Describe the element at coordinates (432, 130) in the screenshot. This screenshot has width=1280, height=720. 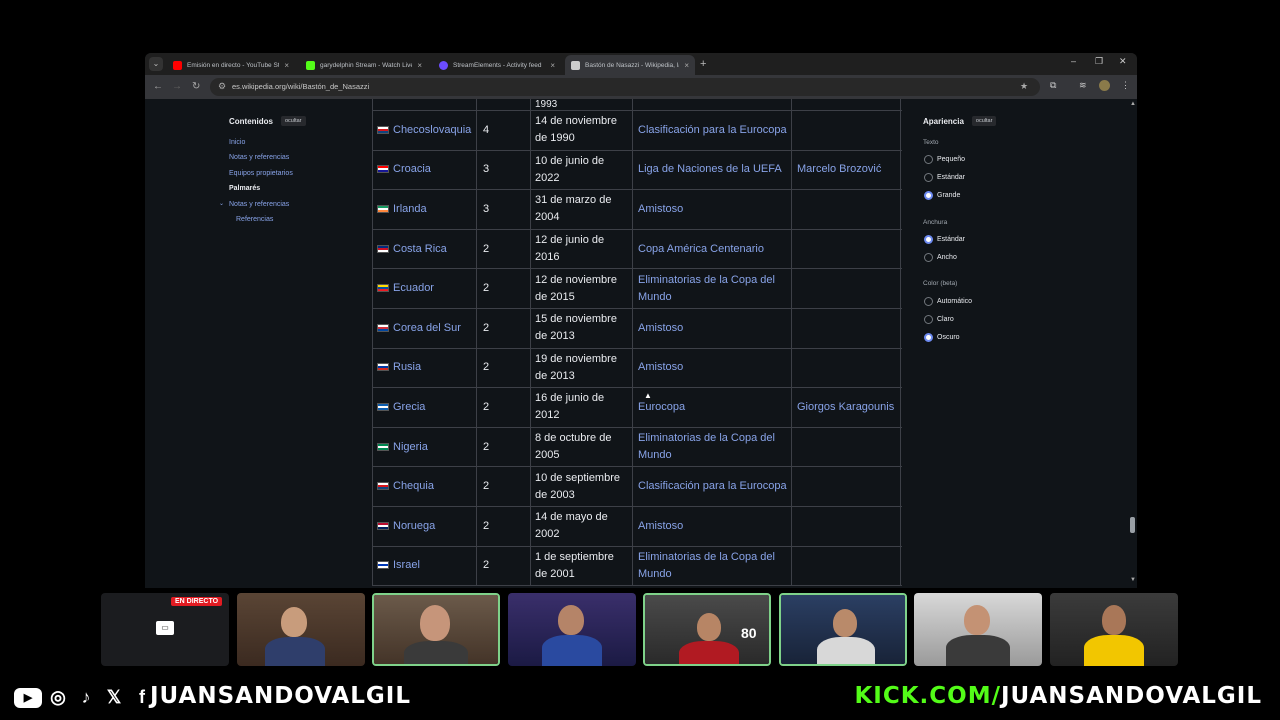
I see `country-link: Checoslovaquia` at that location.